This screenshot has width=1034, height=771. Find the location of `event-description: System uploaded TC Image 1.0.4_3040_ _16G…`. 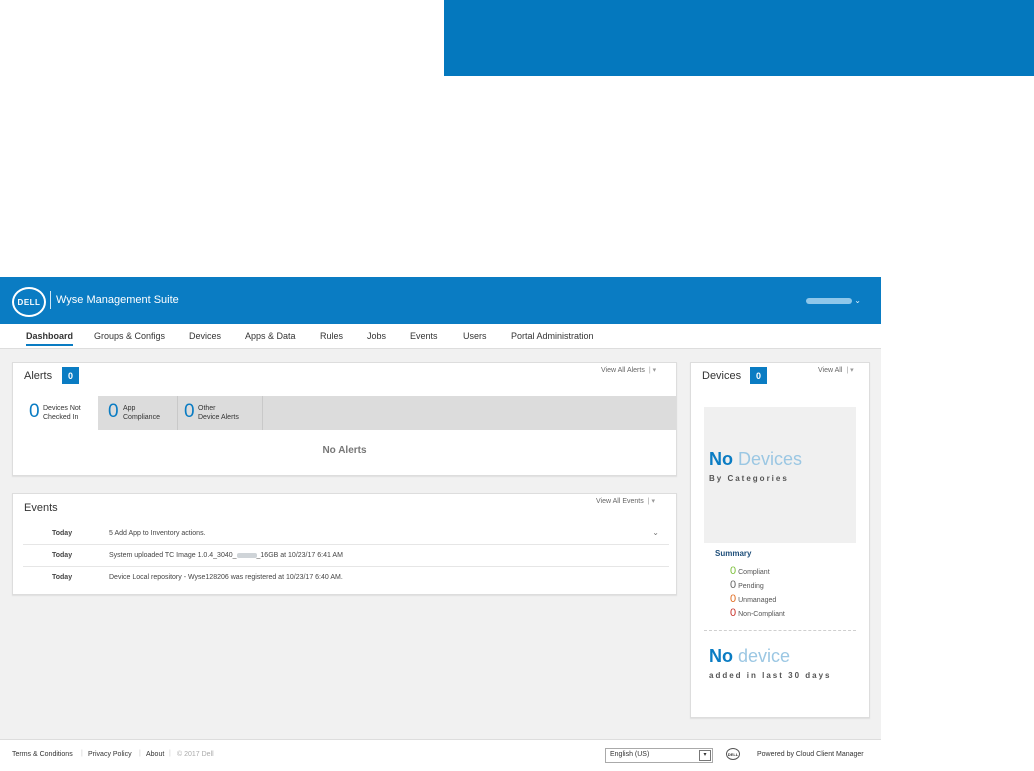

event-description: System uploaded TC Image 1.0.4_3040_ _16G… is located at coordinates (226, 555).